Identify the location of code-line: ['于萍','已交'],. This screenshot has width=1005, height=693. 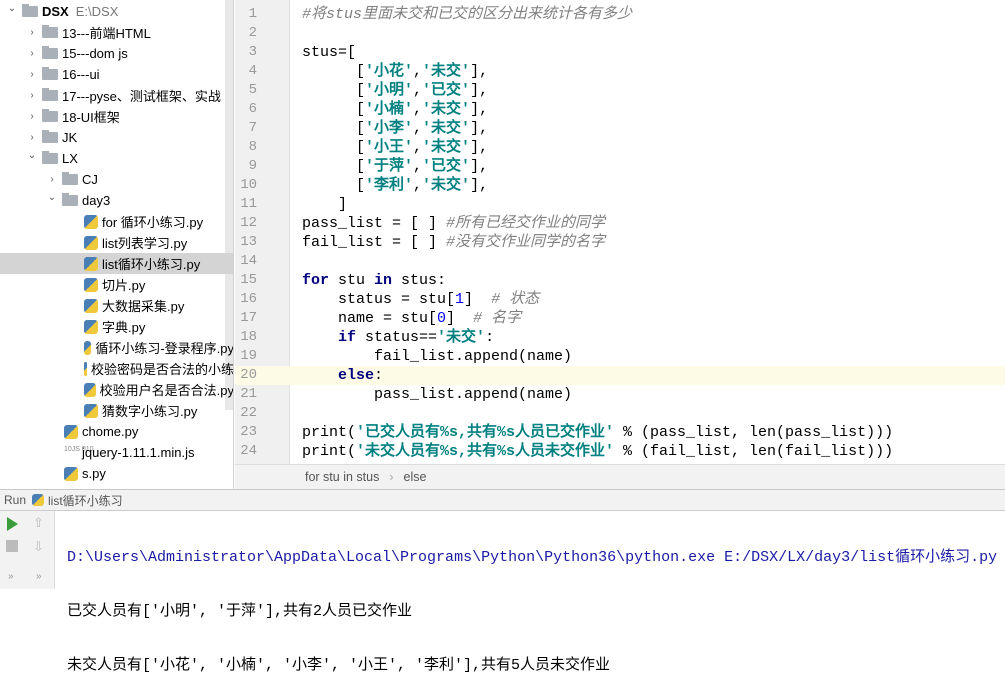
(395, 166).